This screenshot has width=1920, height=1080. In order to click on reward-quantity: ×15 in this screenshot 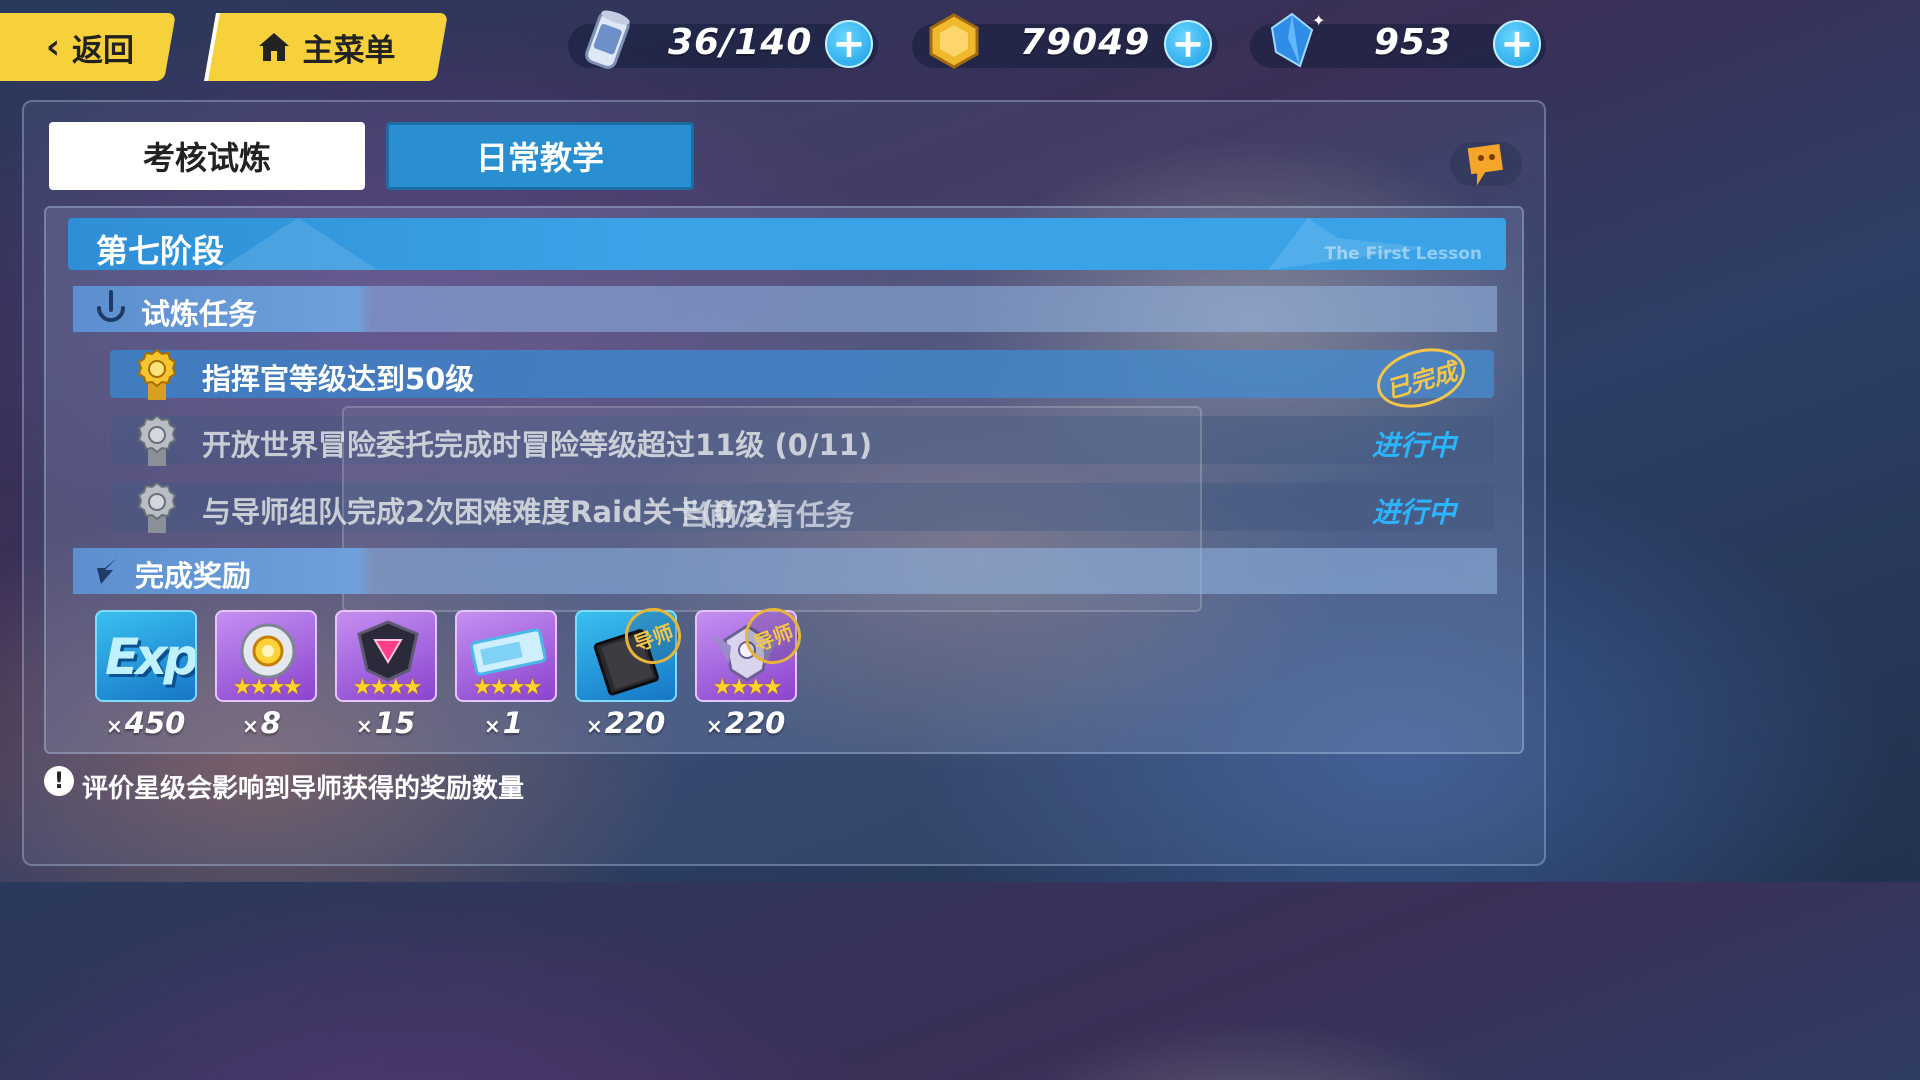, I will do `click(386, 723)`.